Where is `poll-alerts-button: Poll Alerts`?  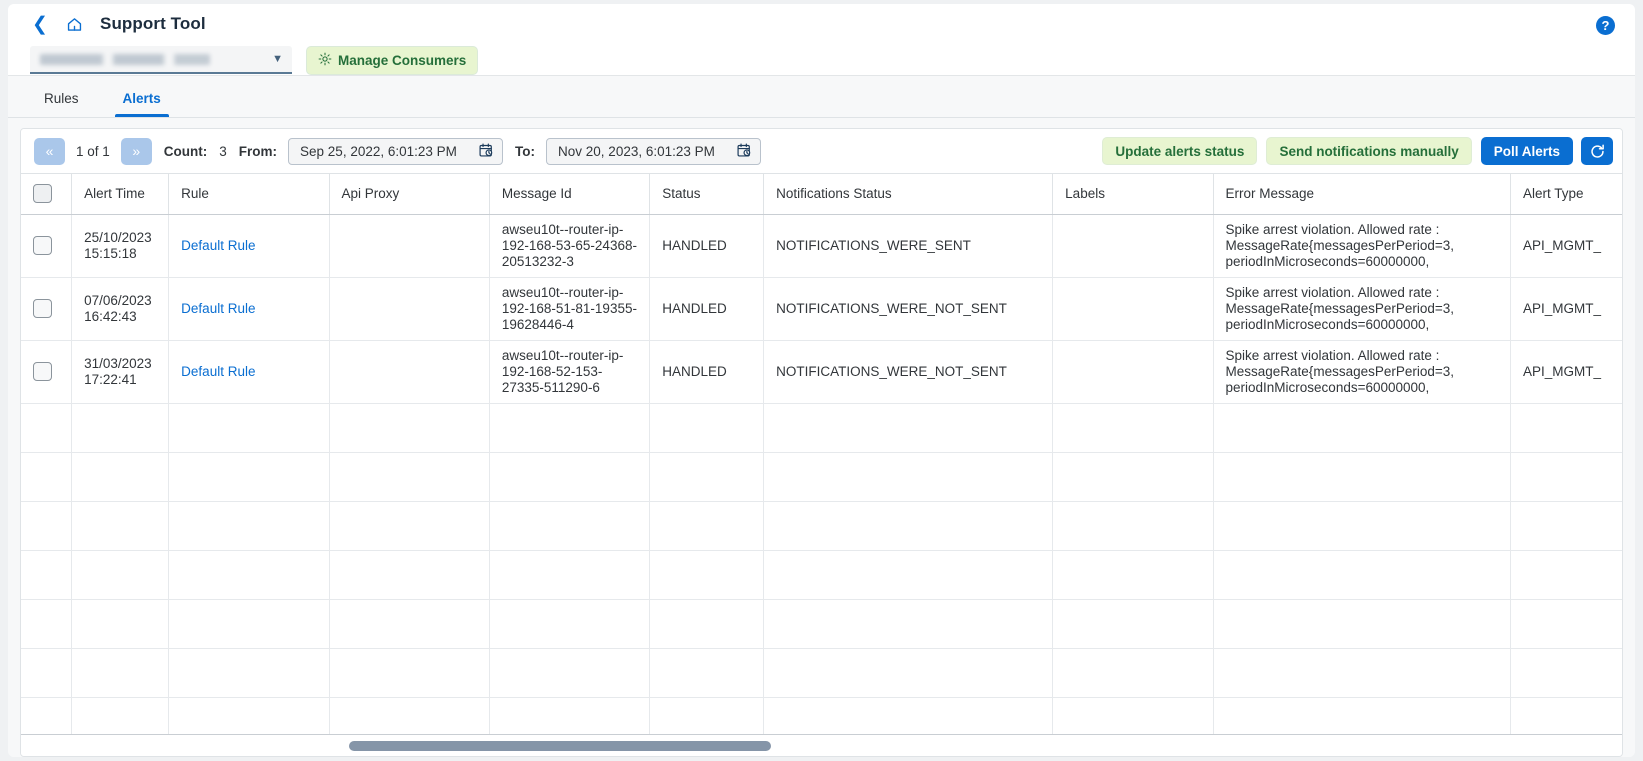 poll-alerts-button: Poll Alerts is located at coordinates (1526, 151).